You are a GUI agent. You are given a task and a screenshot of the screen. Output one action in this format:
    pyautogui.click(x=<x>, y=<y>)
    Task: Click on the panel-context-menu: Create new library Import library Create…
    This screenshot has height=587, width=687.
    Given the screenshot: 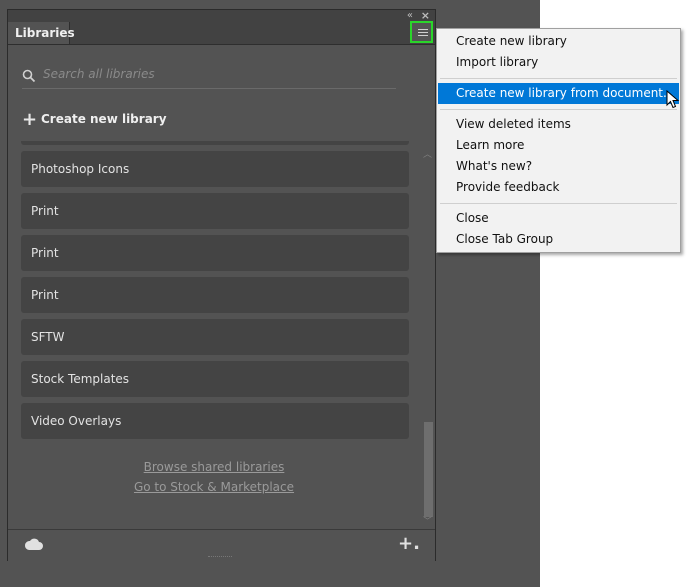 What is the action you would take?
    pyautogui.click(x=558, y=140)
    